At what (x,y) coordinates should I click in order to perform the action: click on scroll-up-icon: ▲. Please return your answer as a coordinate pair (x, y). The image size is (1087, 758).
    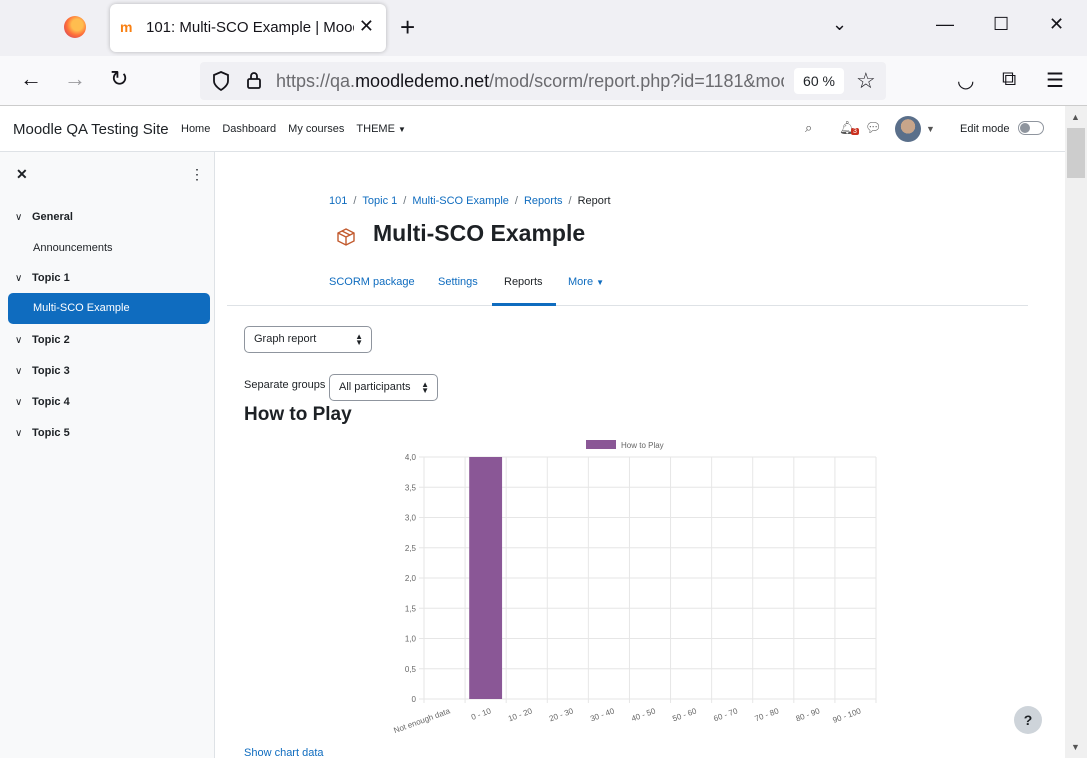
    Looking at the image, I should click on (1075, 117).